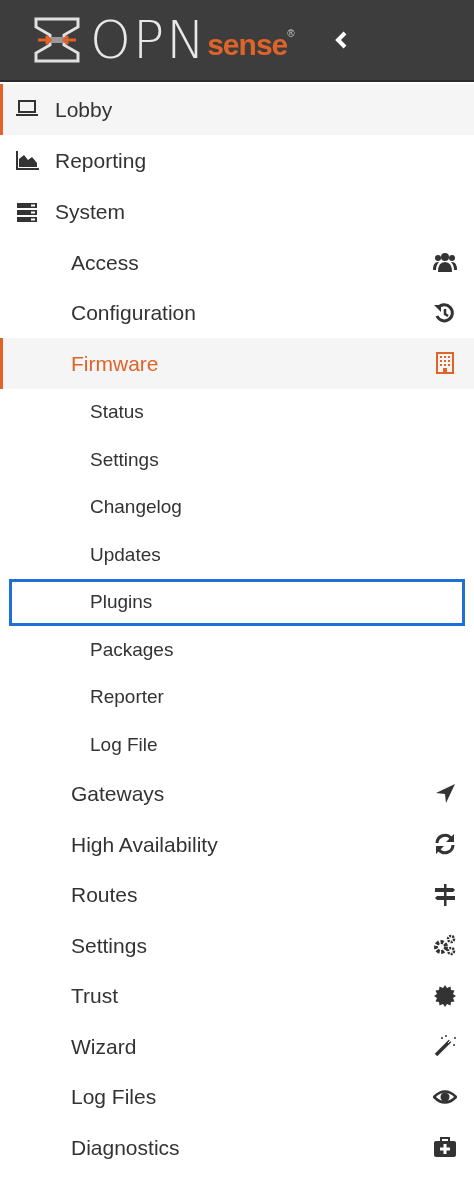  I want to click on menu-item: Log Files, so click(237, 1096).